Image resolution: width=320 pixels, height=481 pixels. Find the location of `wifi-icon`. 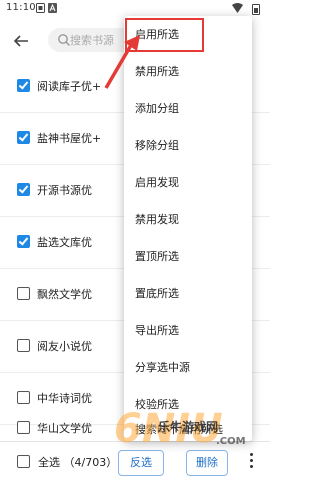

wifi-icon is located at coordinates (237, 8).